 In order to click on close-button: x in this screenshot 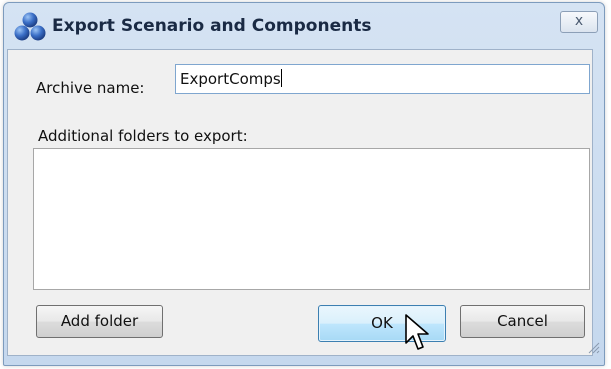, I will do `click(579, 22)`.